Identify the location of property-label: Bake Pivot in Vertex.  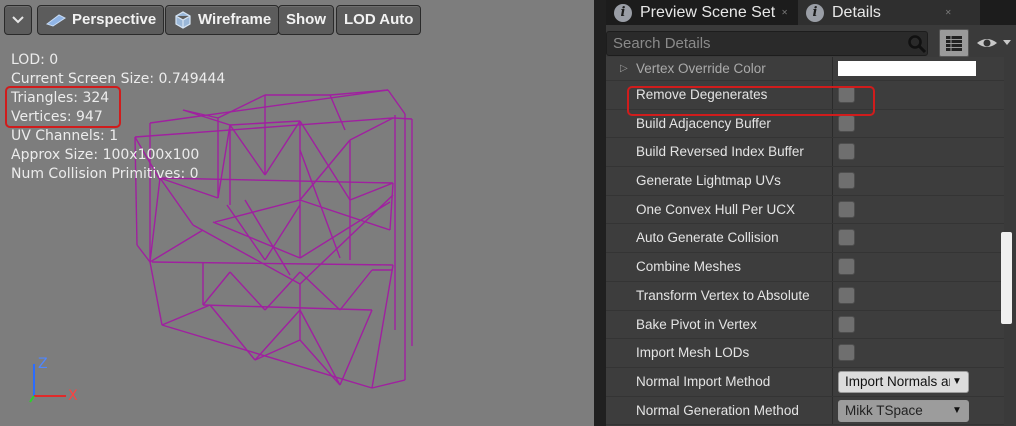
(696, 324).